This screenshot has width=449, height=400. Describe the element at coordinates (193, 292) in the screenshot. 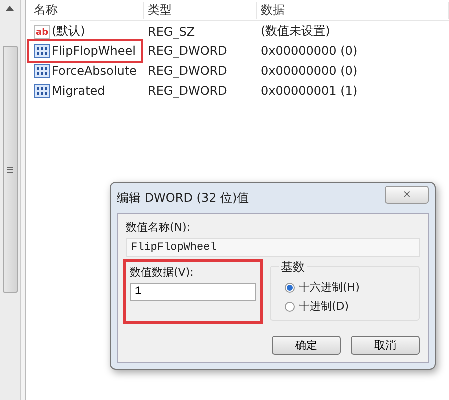

I see `value-data-field: 1` at that location.